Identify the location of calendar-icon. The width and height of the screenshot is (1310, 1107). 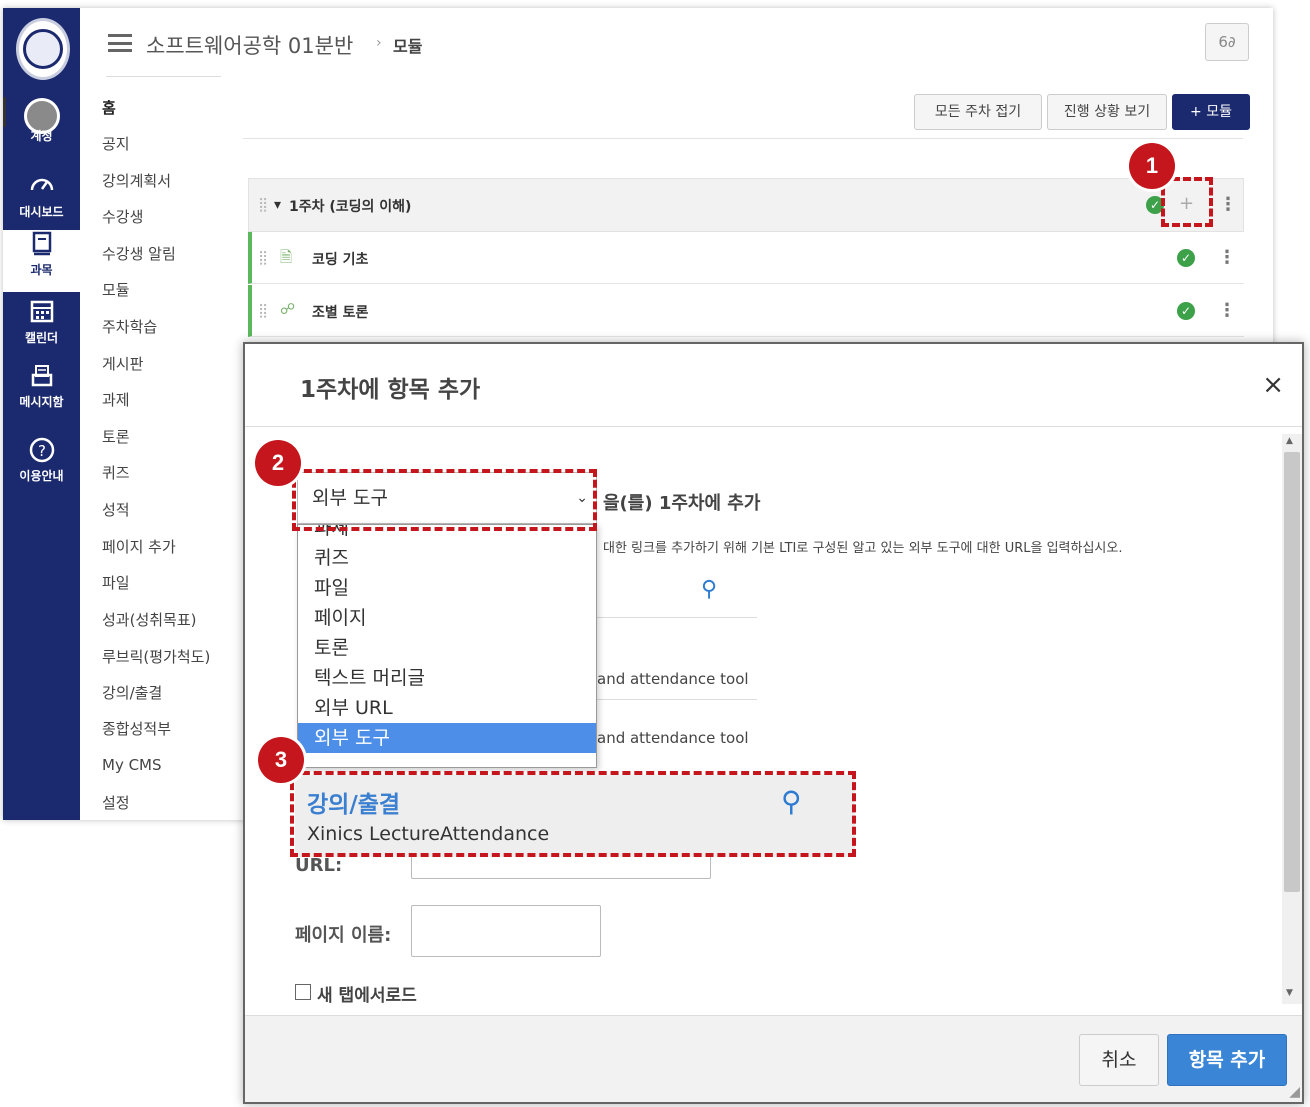
(41, 314).